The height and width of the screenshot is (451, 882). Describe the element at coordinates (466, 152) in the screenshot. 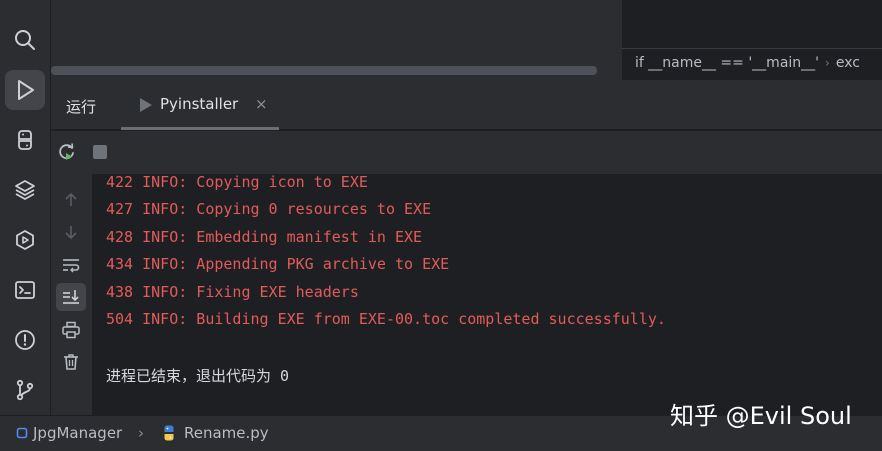

I see `run-toolbar` at that location.